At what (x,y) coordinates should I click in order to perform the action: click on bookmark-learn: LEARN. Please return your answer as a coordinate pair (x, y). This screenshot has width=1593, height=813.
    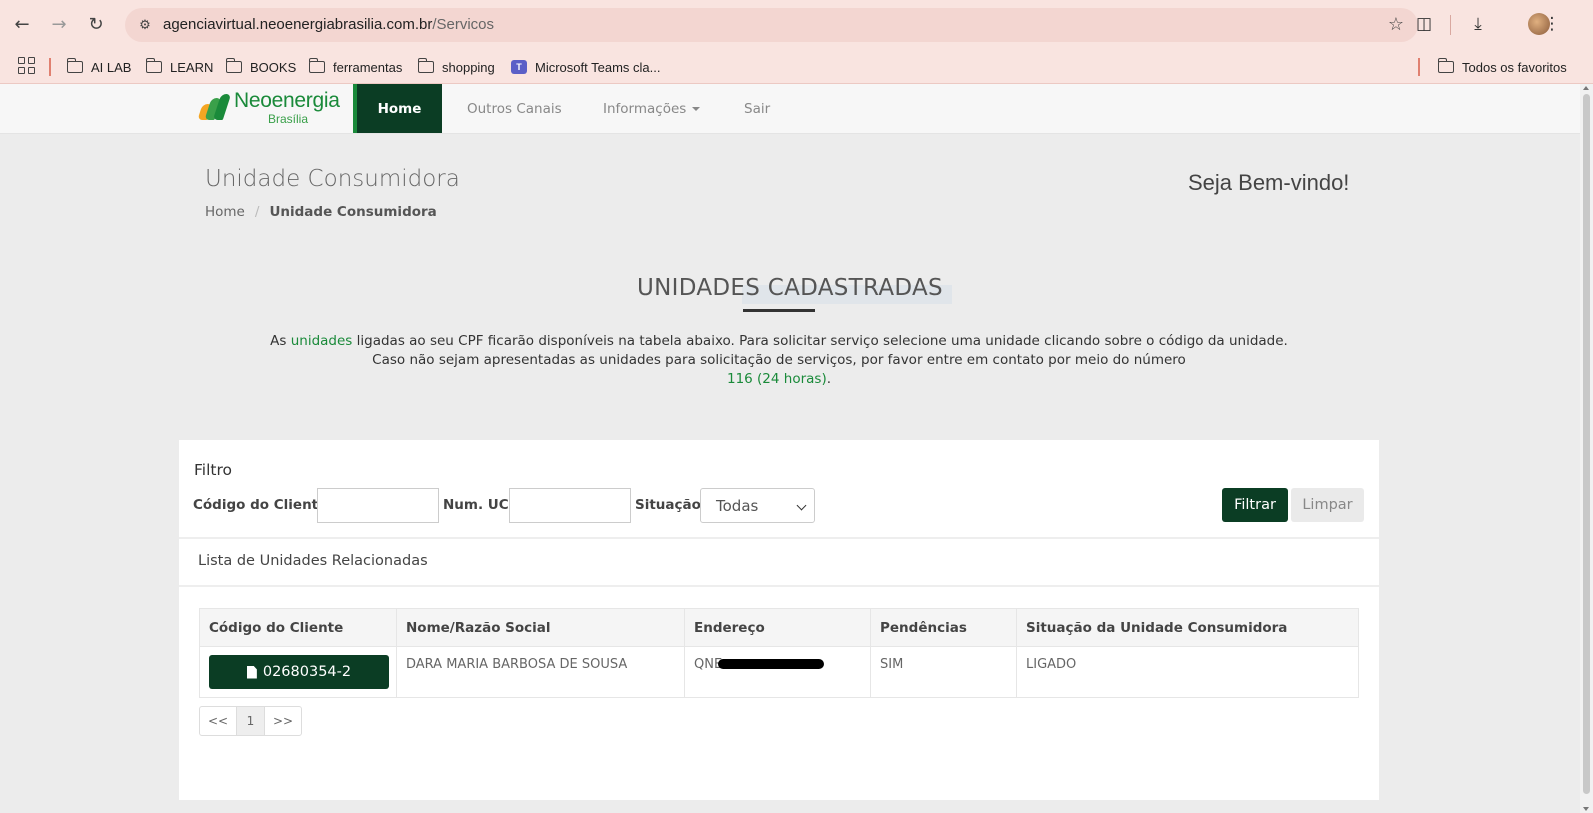
    Looking at the image, I should click on (179, 67).